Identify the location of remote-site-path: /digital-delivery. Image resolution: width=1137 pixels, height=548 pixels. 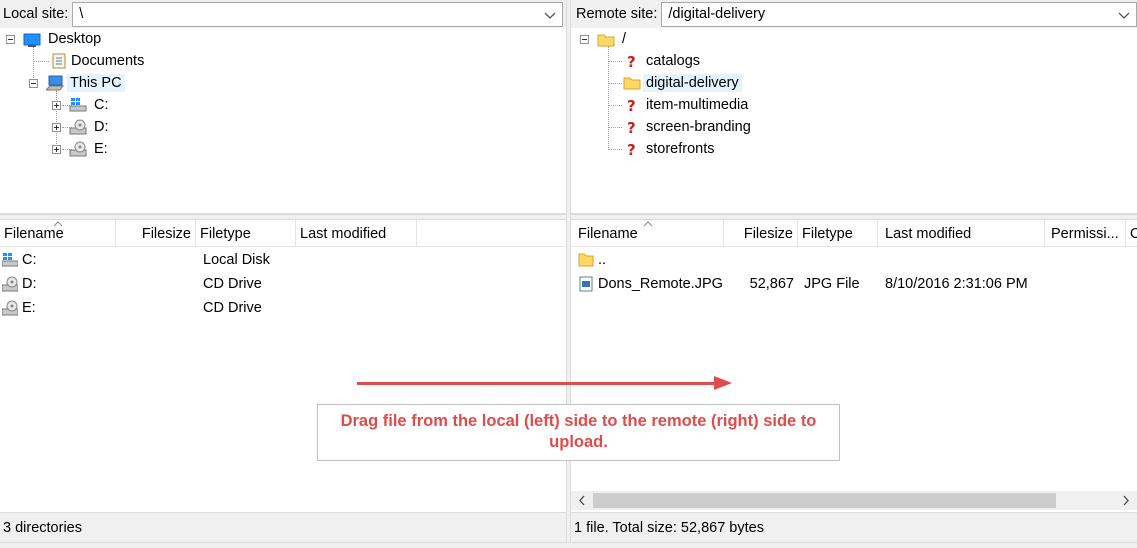
(716, 14).